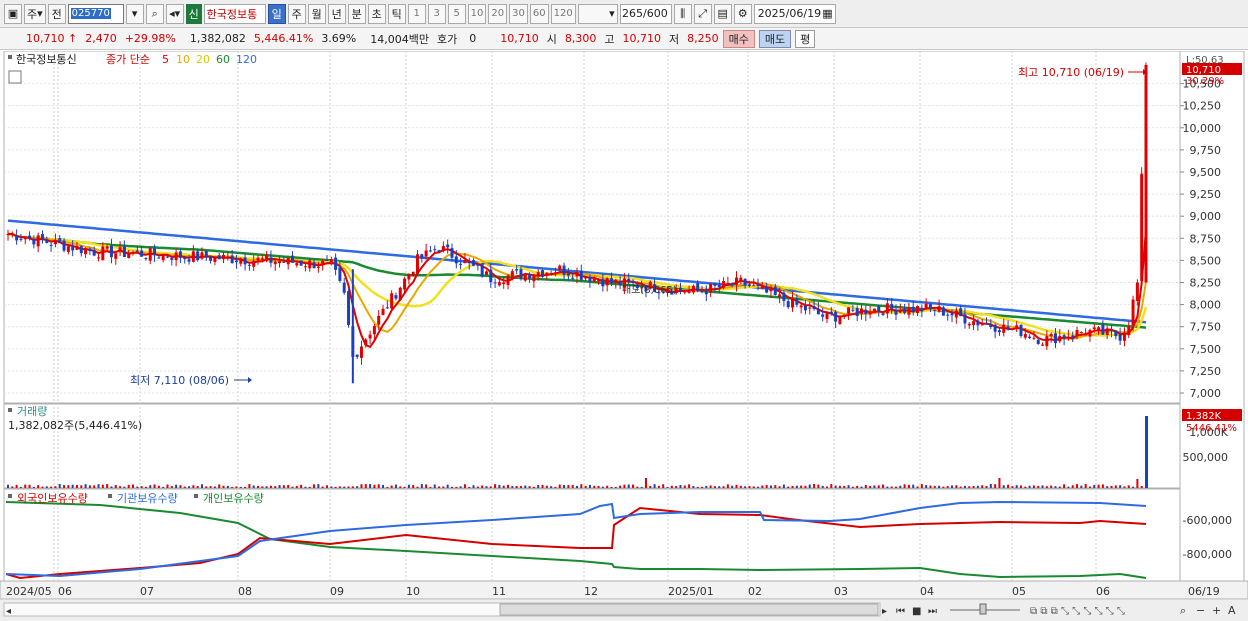 This screenshot has height=621, width=1248. Describe the element at coordinates (916, 611) in the screenshot. I see `stop-icon: ■` at that location.